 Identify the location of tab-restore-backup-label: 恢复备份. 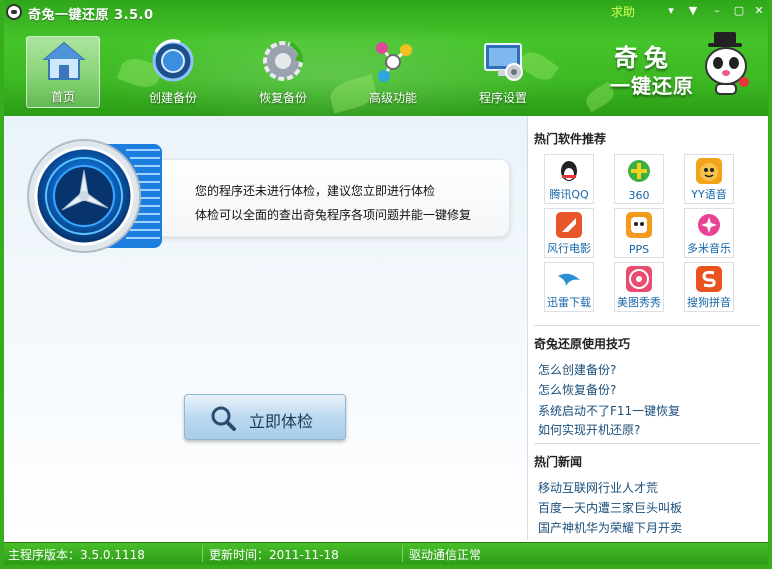
(282, 98).